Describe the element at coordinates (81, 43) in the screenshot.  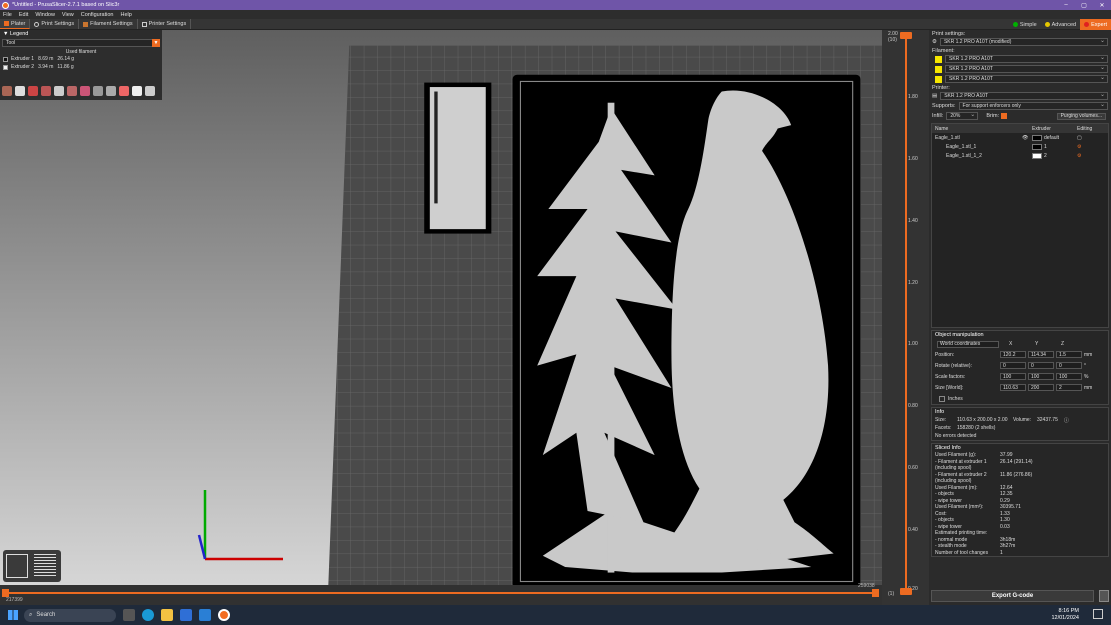
I see `view-type-select: Tool ▼` at that location.